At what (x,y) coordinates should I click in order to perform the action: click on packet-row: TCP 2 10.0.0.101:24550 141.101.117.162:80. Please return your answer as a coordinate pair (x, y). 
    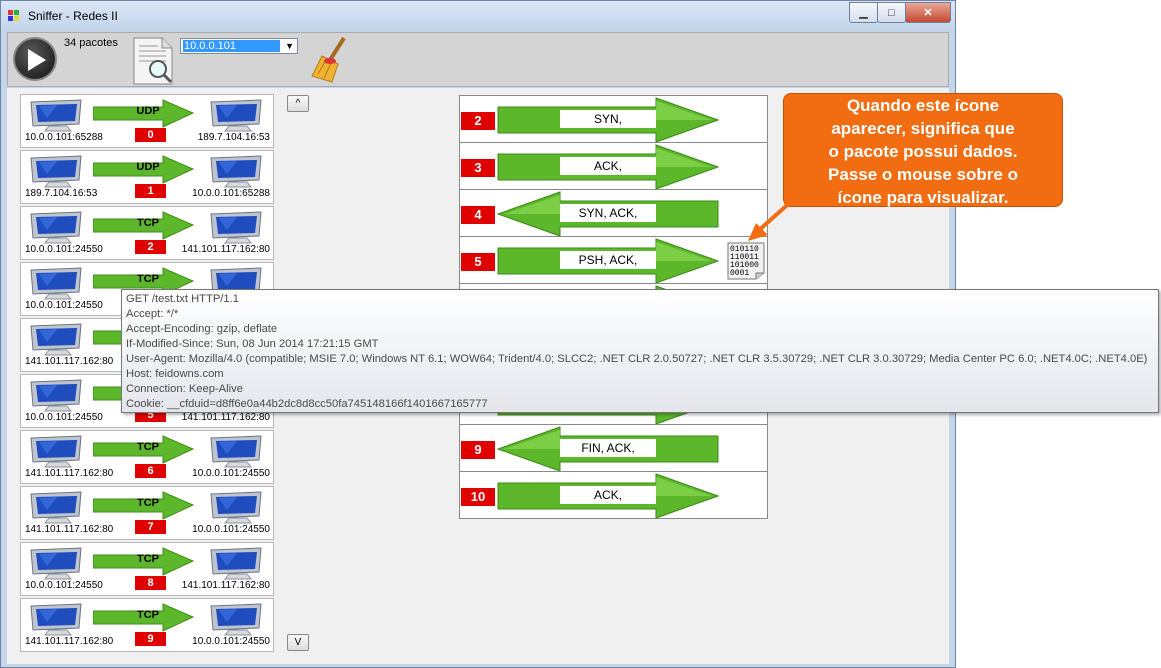
    Looking at the image, I should click on (147, 233).